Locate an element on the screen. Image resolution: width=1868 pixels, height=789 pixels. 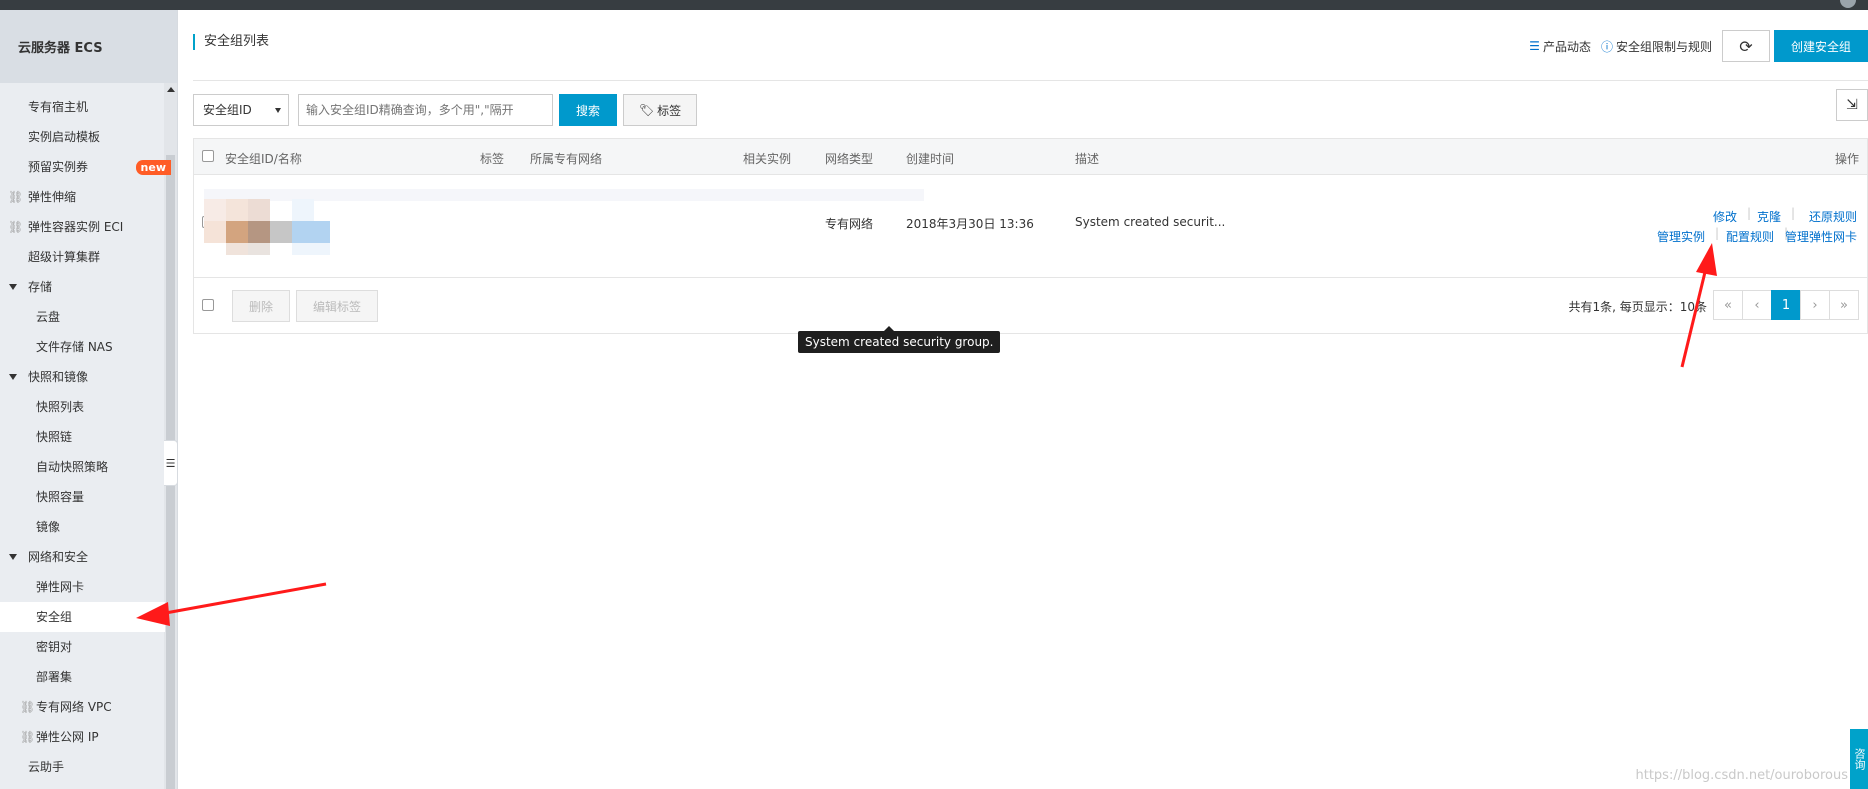
create-security-group-button: 创建安全组 is located at coordinates (1820, 46).